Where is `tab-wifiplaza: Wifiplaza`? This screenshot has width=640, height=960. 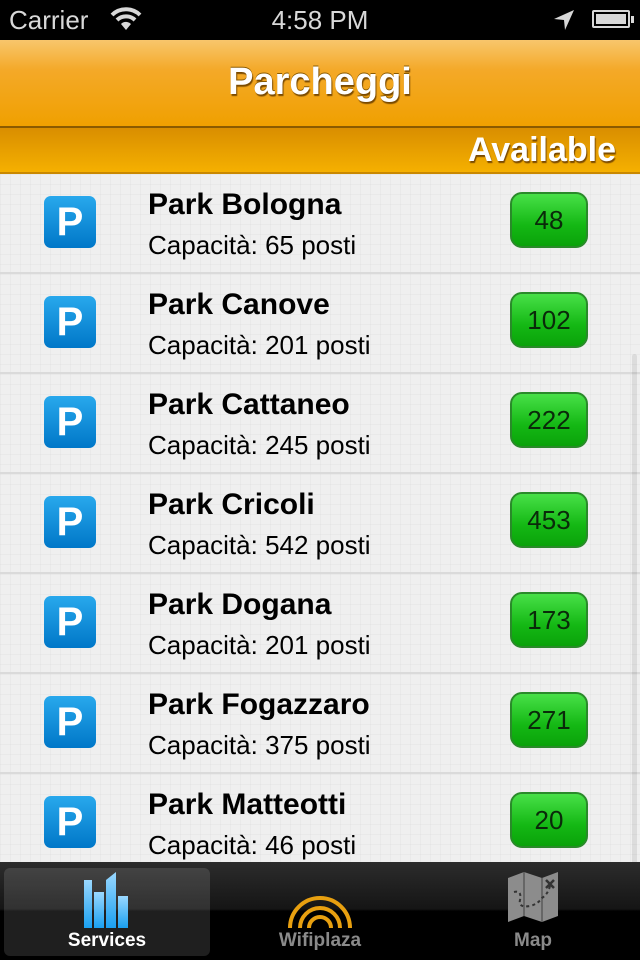
tab-wifiplaza: Wifiplaza is located at coordinates (320, 912).